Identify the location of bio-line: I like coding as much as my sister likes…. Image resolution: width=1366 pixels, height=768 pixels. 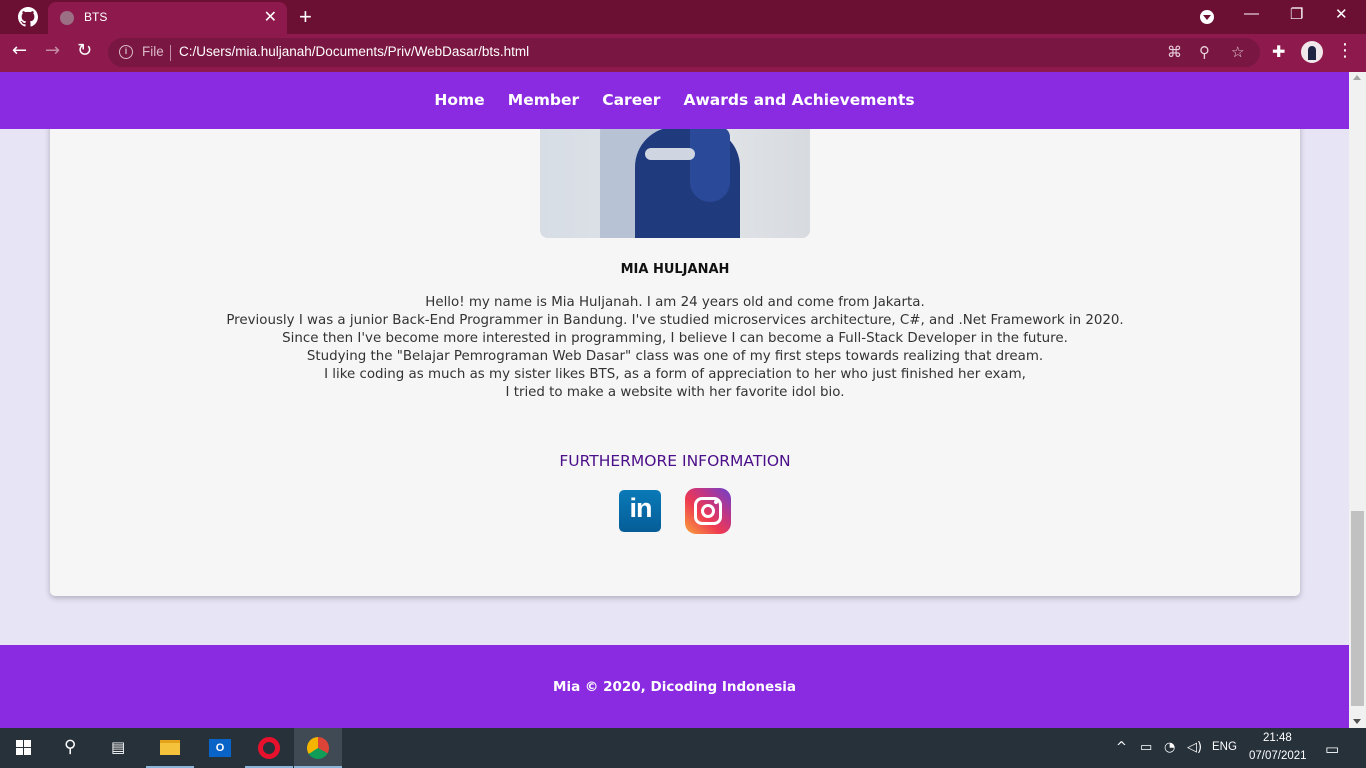
(675, 374).